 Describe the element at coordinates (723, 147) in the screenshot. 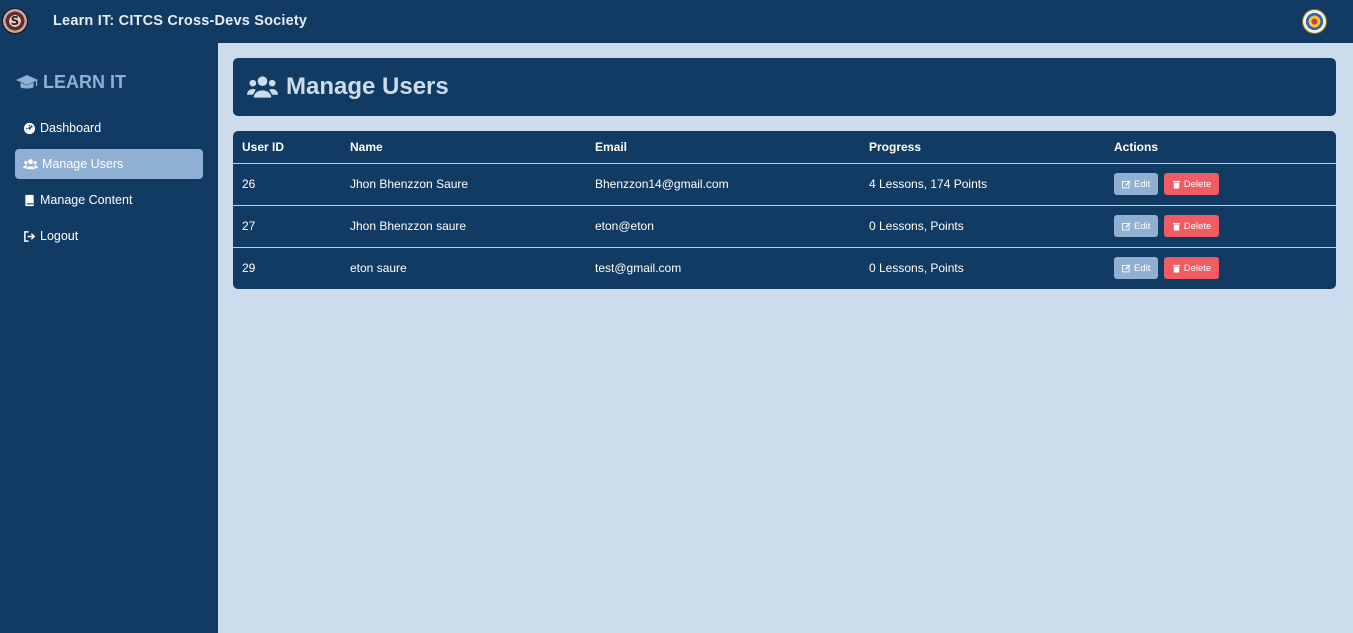

I see `column-header-email: Email` at that location.